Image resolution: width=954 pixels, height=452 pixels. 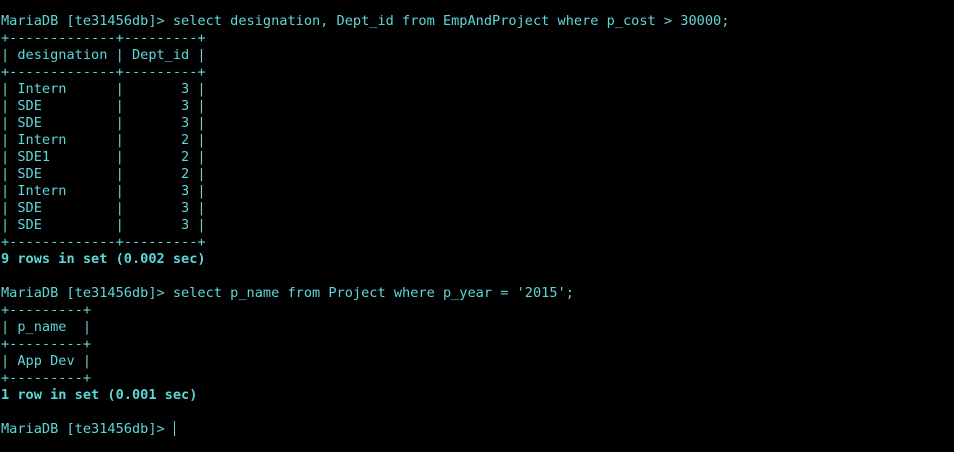 What do you see at coordinates (103, 55) in the screenshot?
I see `terminal-line-text: | designation | Dept_id |` at bounding box center [103, 55].